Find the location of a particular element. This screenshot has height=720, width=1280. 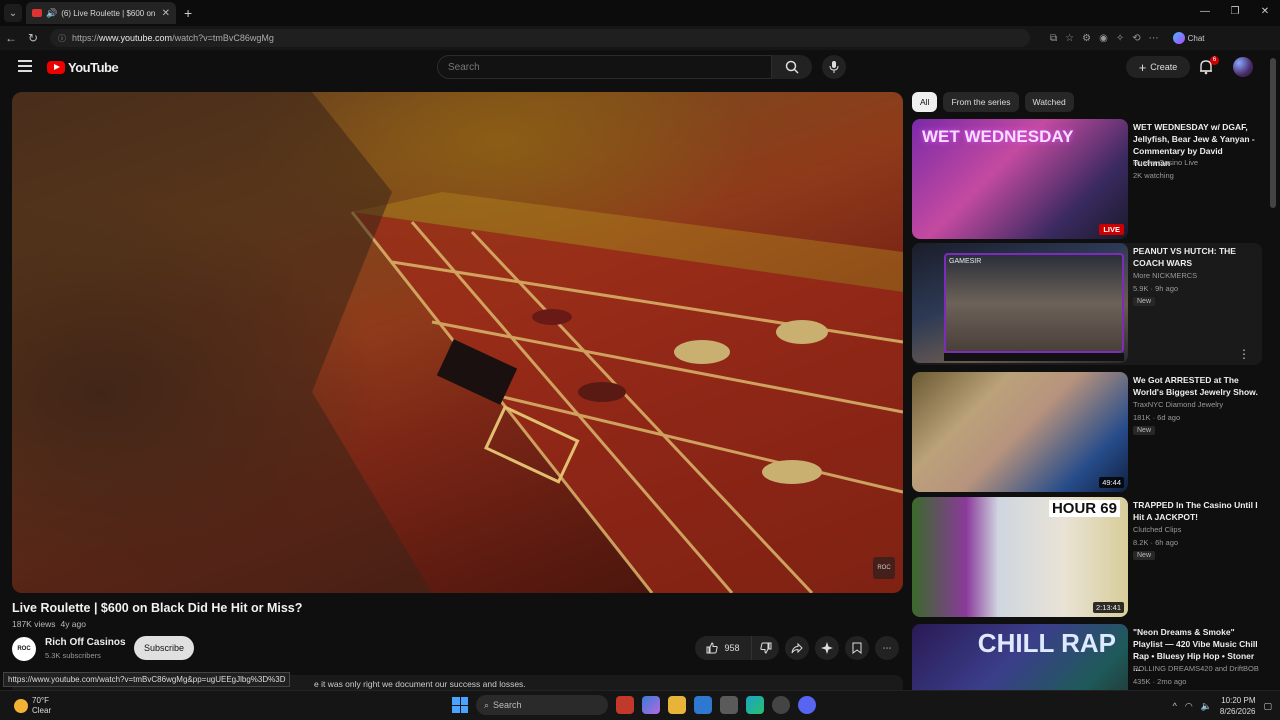

page-scrollbar is located at coordinates (1273, 133).